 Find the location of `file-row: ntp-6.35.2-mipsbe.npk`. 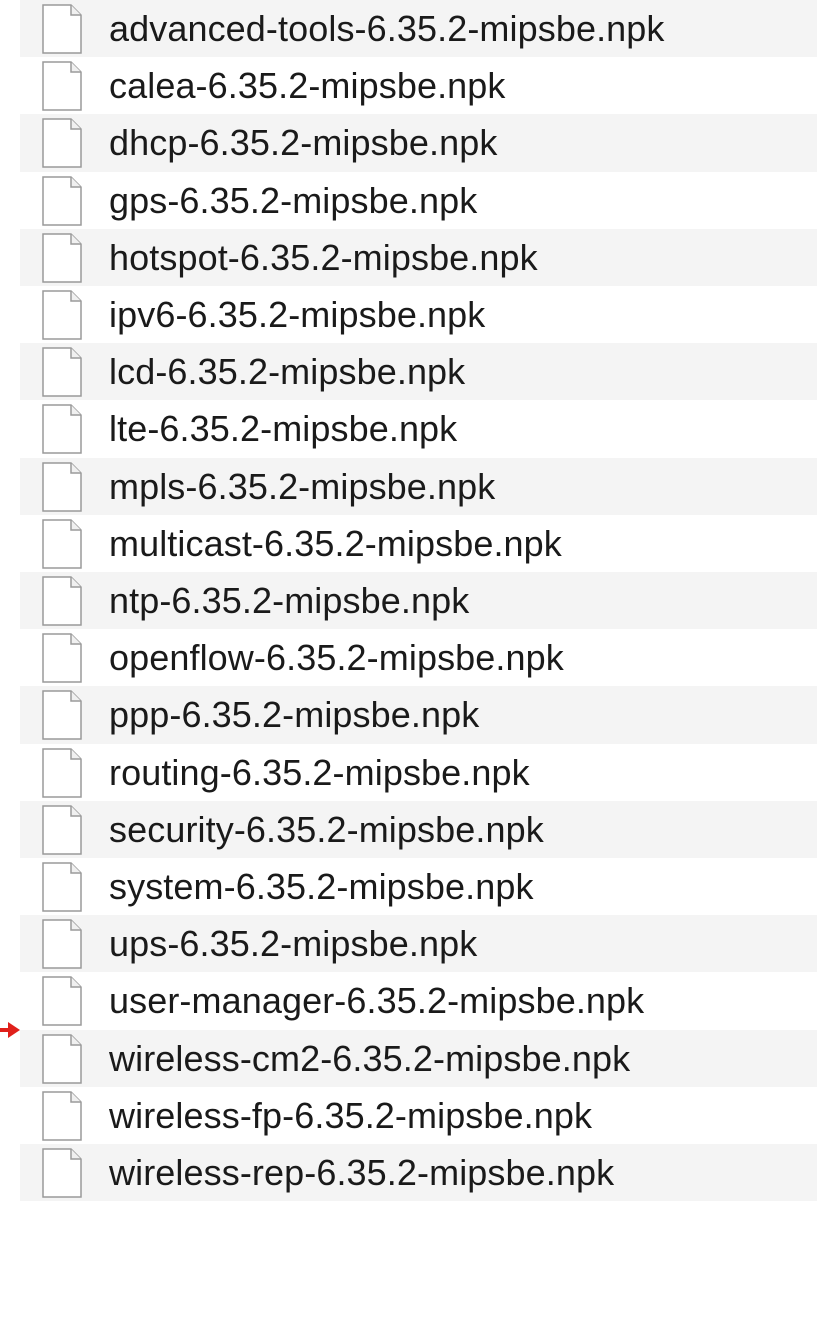

file-row: ntp-6.35.2-mipsbe.npk is located at coordinates (408, 601).